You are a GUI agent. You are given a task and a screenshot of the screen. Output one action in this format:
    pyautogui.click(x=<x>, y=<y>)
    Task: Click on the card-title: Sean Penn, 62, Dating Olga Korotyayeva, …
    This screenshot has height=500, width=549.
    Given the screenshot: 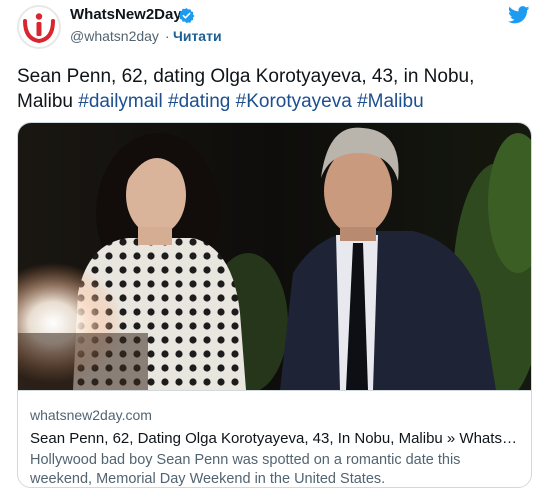 What is the action you would take?
    pyautogui.click(x=277, y=439)
    